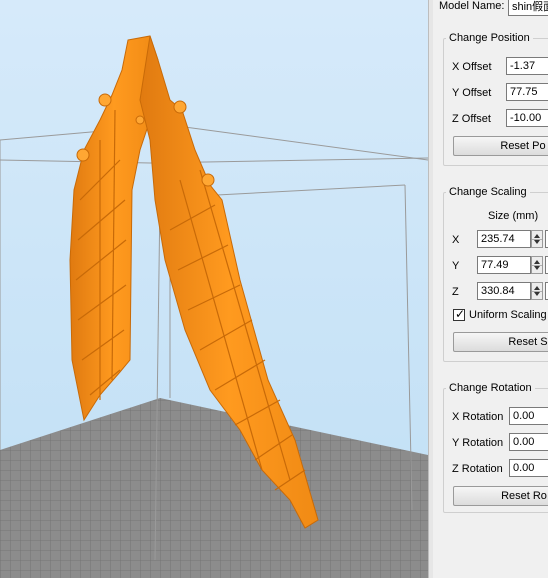  I want to click on z-rotation-input: 0.00, so click(528, 468).